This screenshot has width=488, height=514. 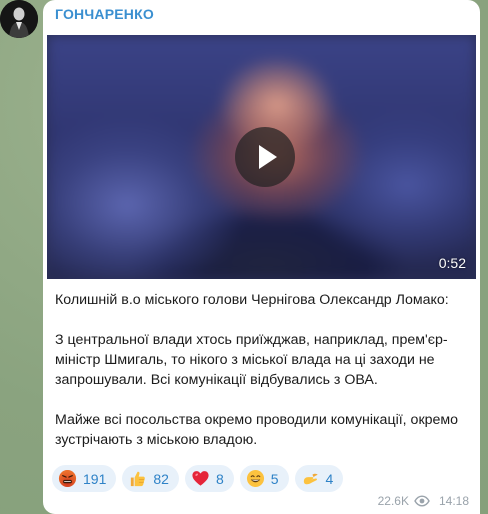 What do you see at coordinates (150, 478) in the screenshot?
I see `reaction-thumbs-up: 82` at bounding box center [150, 478].